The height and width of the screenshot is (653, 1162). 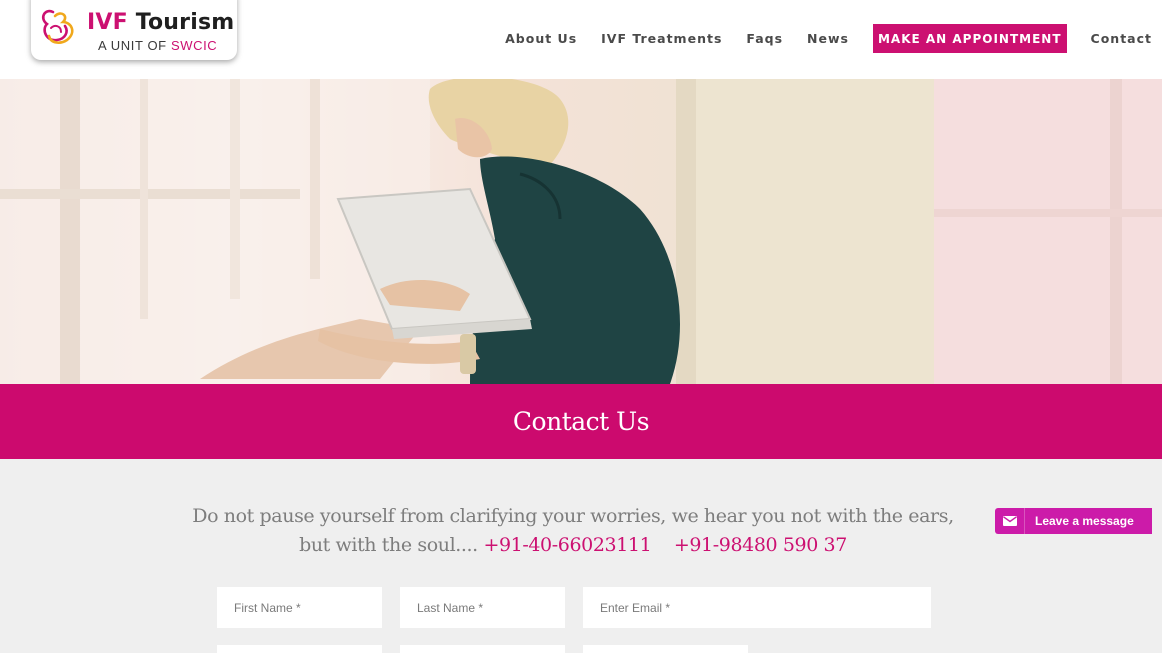 I want to click on leave-message-button: Leave a message, so click(x=1073, y=521).